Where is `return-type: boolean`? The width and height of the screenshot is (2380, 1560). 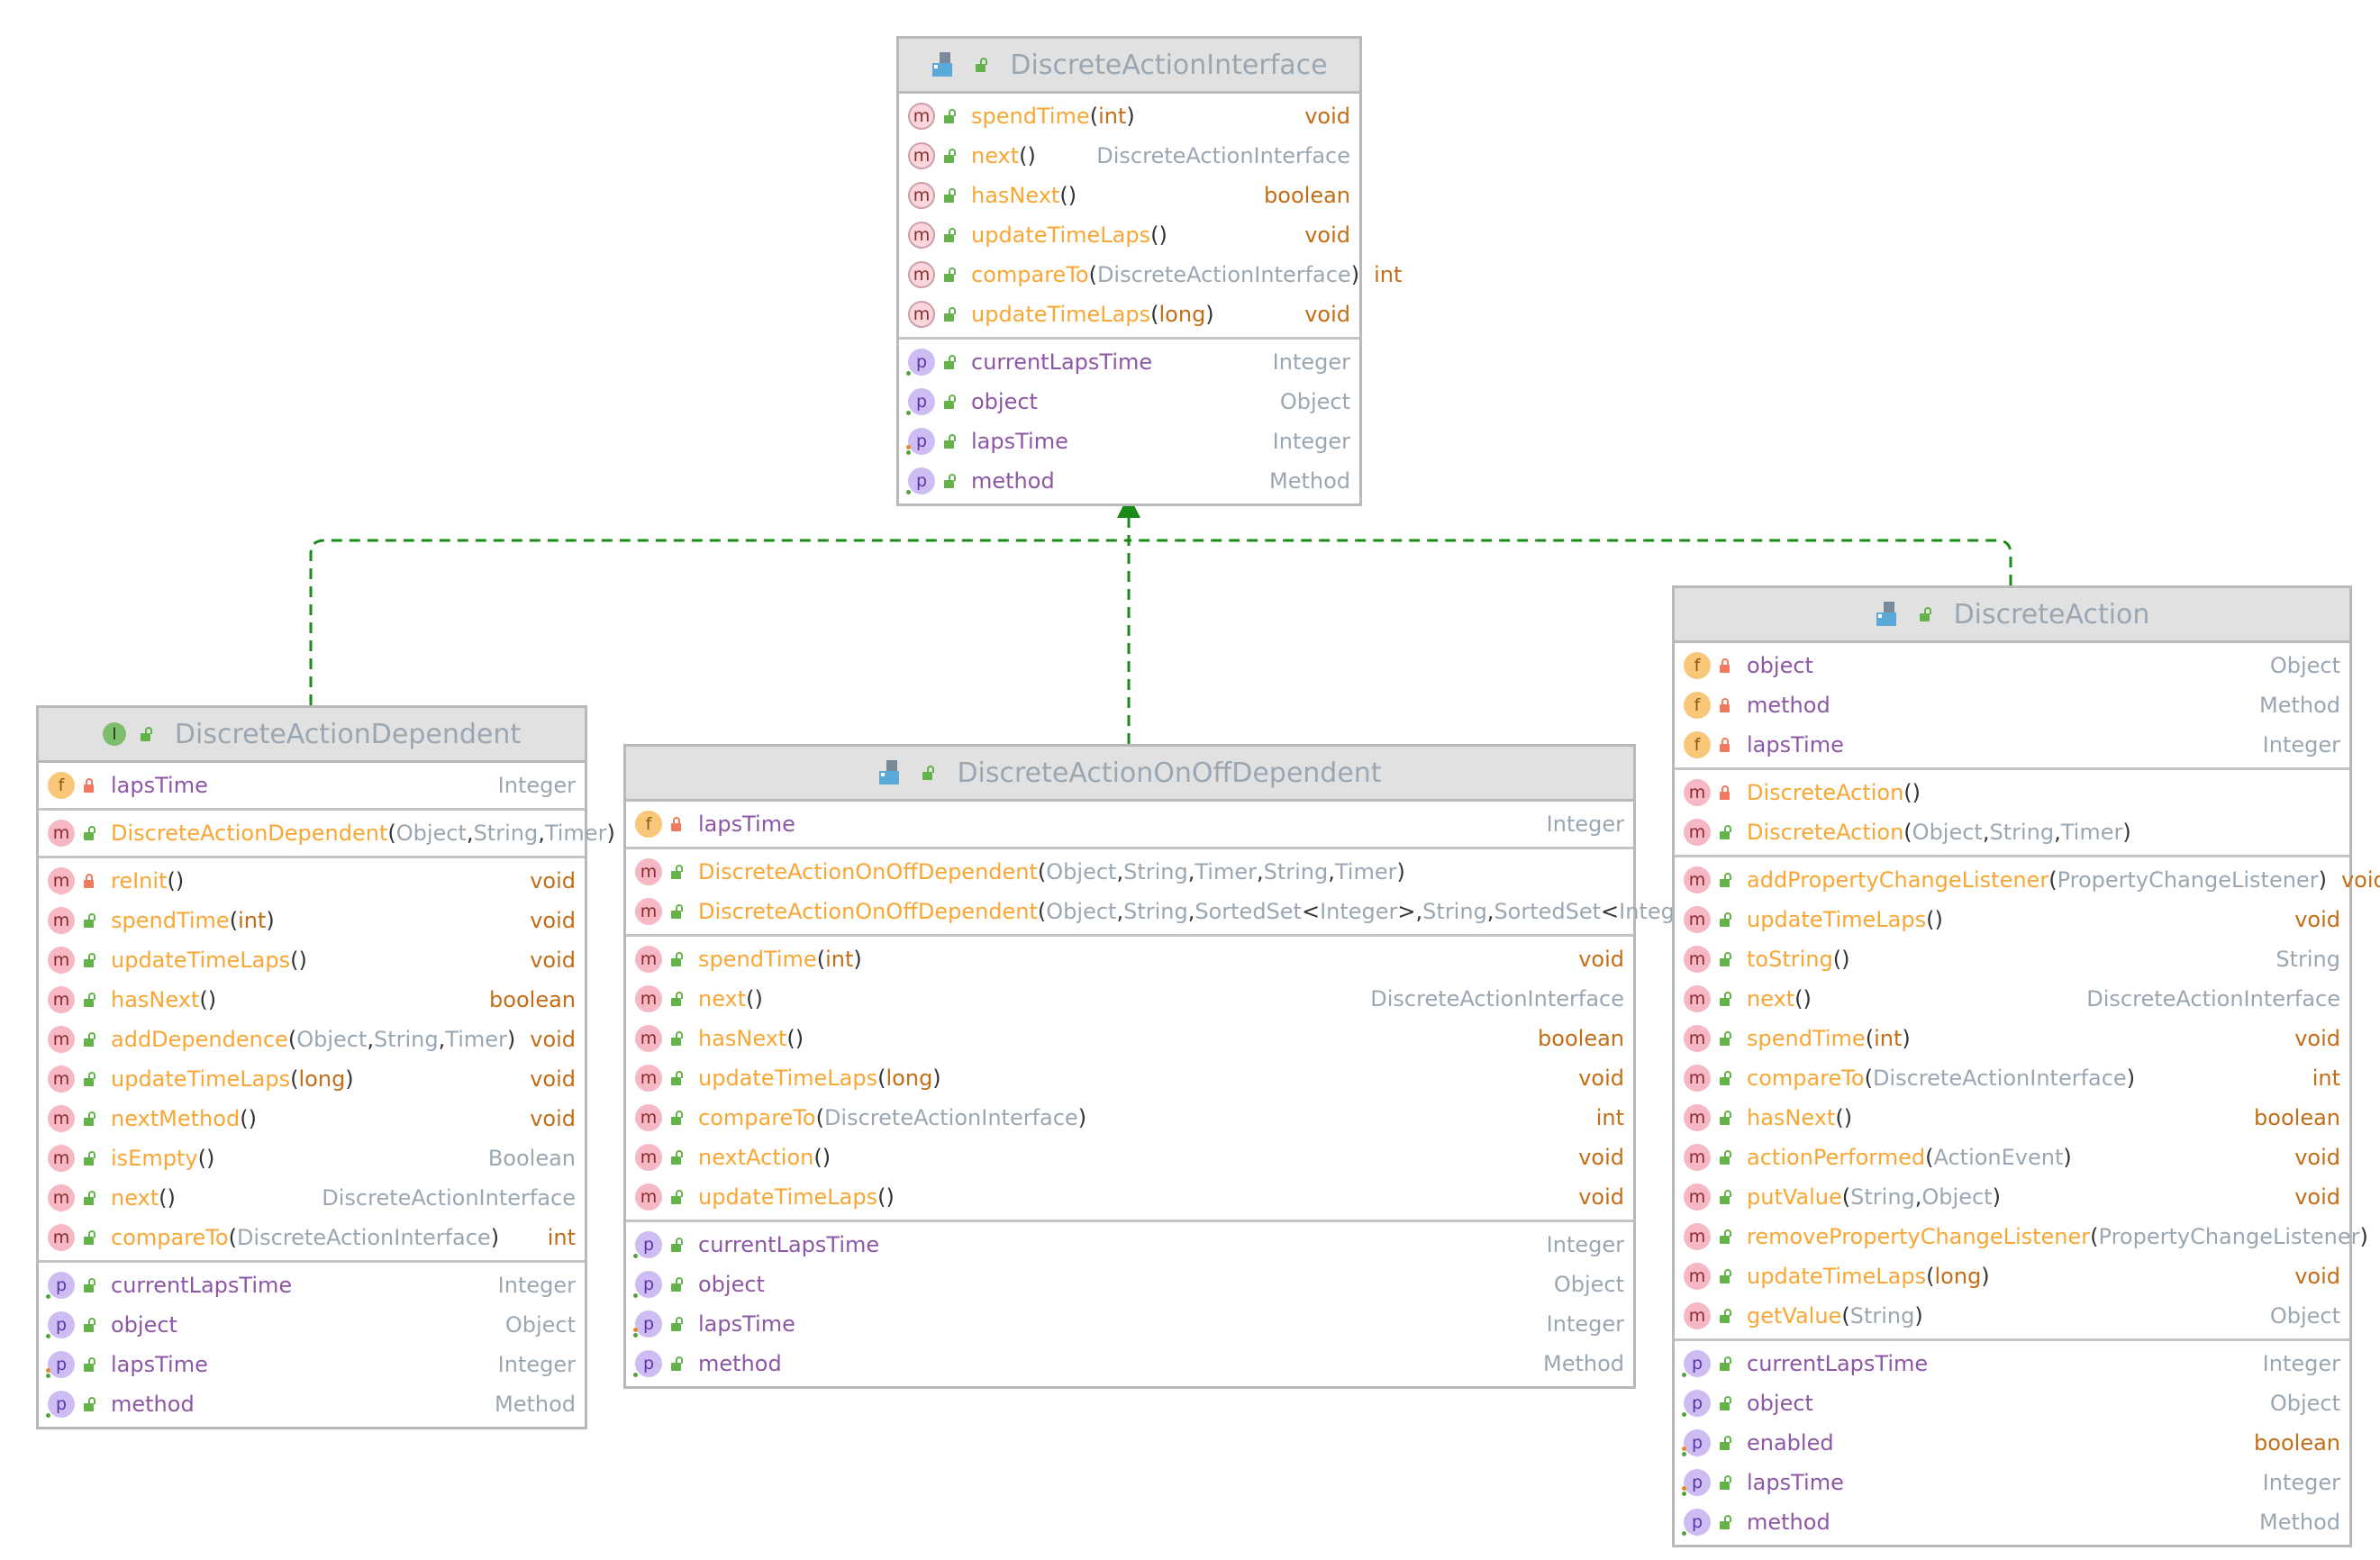
return-type: boolean is located at coordinates (533, 999).